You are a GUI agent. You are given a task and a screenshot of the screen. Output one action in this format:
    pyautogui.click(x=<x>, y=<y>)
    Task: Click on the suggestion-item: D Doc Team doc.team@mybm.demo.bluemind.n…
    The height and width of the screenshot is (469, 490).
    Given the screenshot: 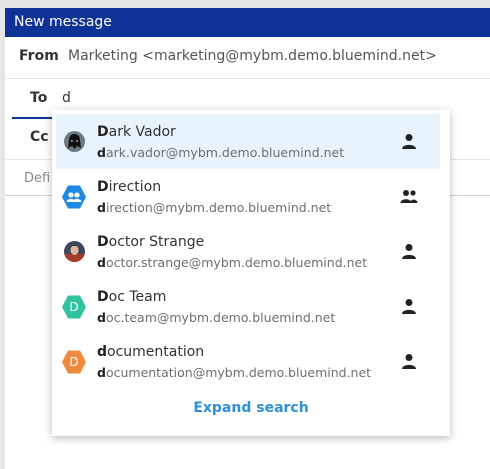 What is the action you would take?
    pyautogui.click(x=248, y=306)
    